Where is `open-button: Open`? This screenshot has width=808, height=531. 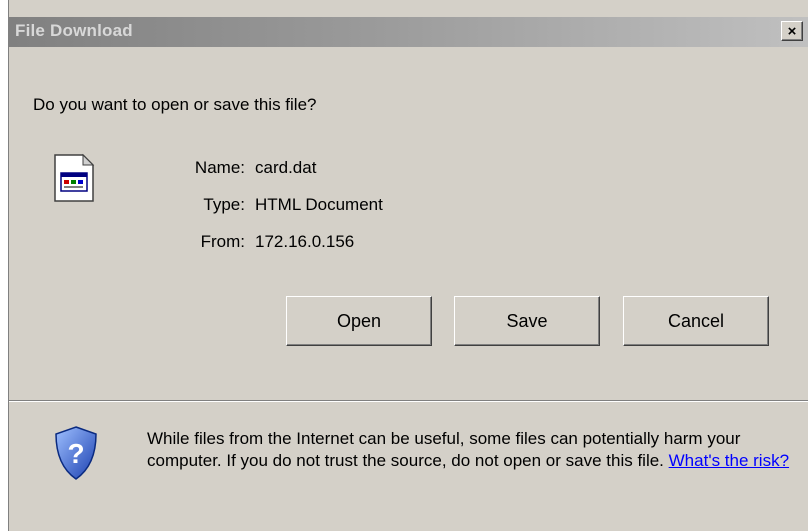
open-button: Open is located at coordinates (359, 321).